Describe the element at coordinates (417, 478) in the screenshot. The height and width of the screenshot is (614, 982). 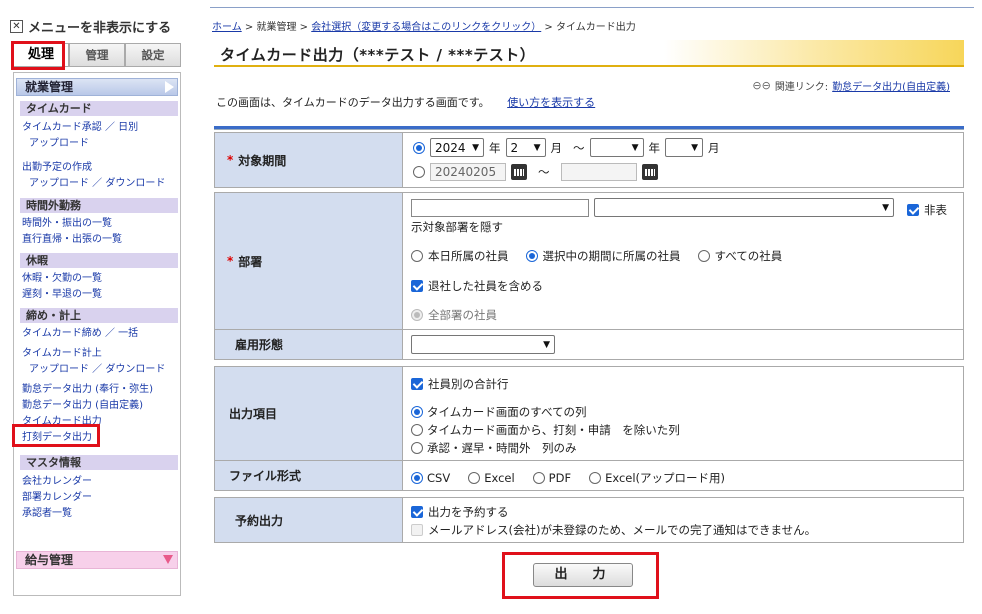
I see `format-csv-radio` at that location.